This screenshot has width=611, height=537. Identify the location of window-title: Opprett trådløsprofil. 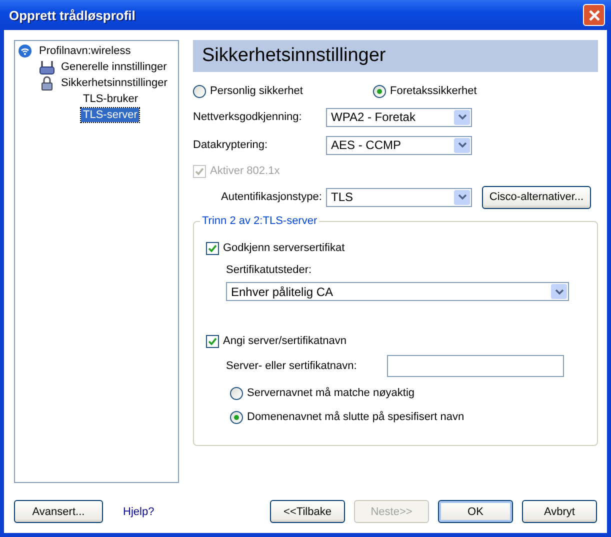
(72, 15).